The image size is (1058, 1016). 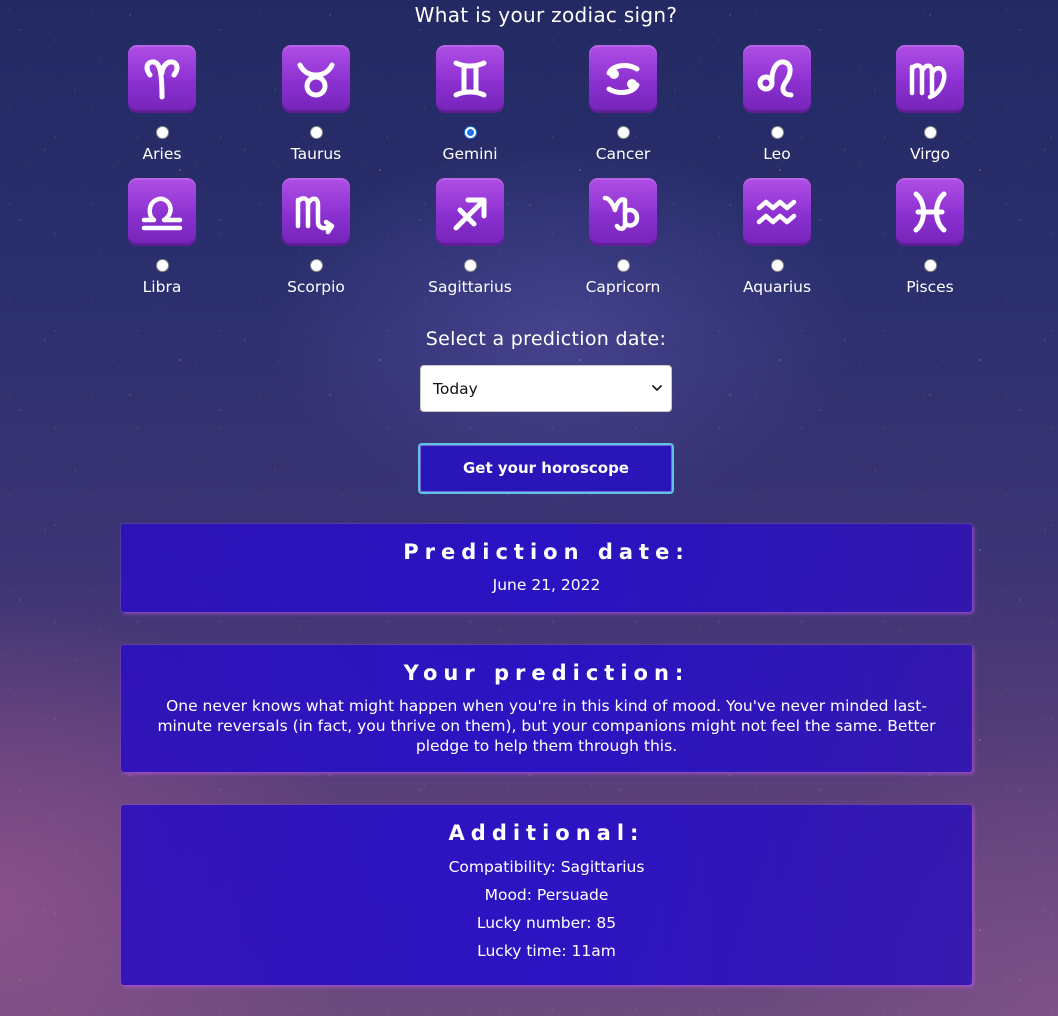 I want to click on sagittarius-icon, so click(x=470, y=212).